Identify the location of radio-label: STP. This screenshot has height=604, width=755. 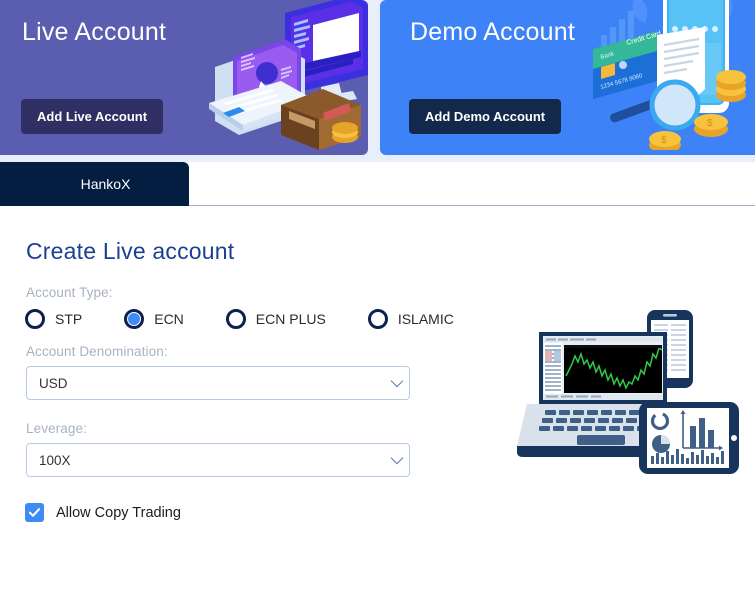
(69, 319).